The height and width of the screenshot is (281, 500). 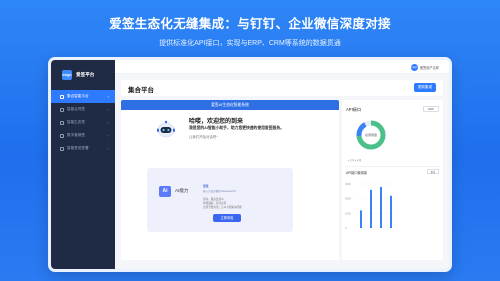 What do you see at coordinates (250, 24) in the screenshot?
I see `banner-title: 爱签生态化无缝集成：与钉钉、企业微信深度对接` at bounding box center [250, 24].